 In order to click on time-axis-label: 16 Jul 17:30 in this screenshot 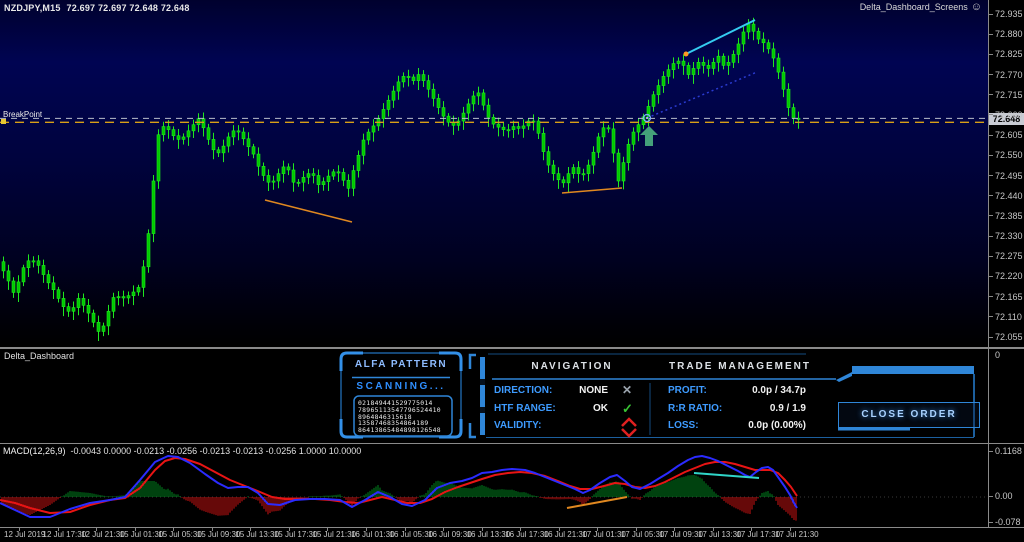, I will do `click(527, 534)`.